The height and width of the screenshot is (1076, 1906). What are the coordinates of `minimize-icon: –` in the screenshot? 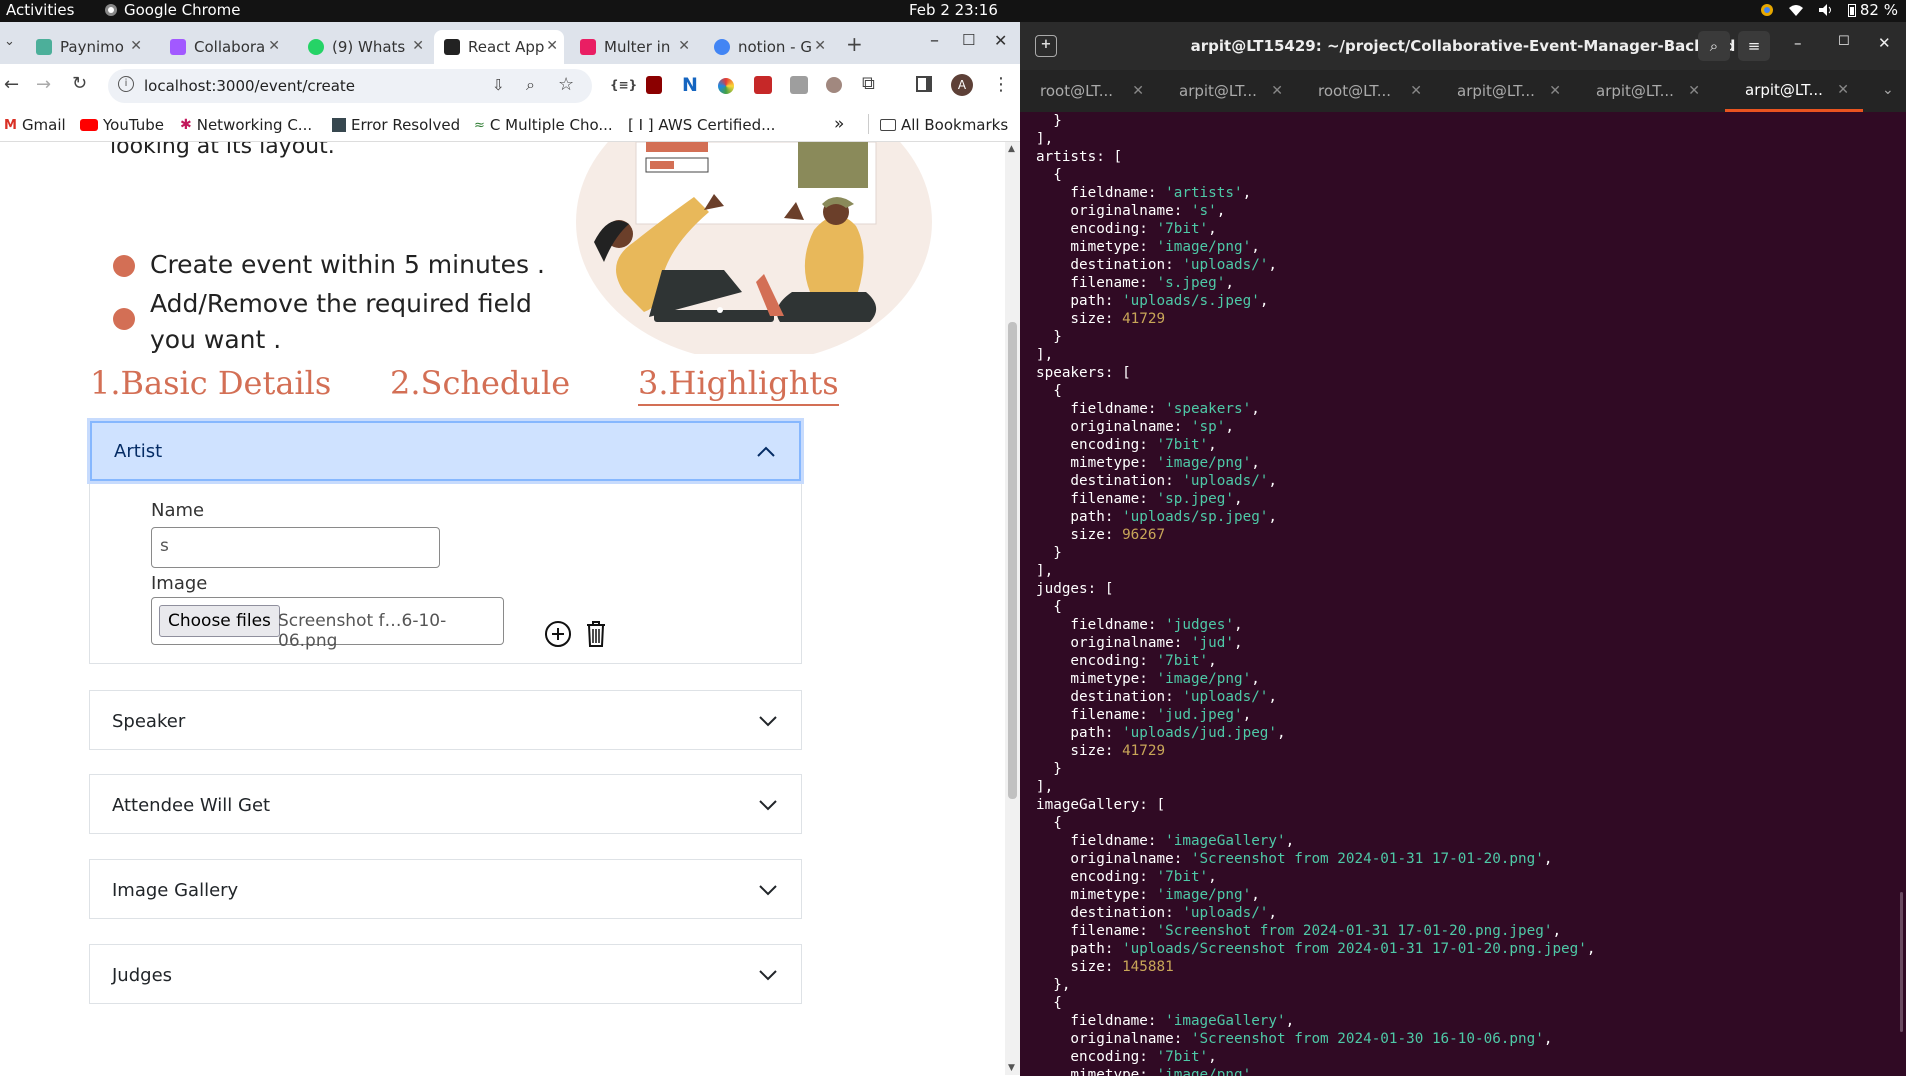 It's located at (934, 40).